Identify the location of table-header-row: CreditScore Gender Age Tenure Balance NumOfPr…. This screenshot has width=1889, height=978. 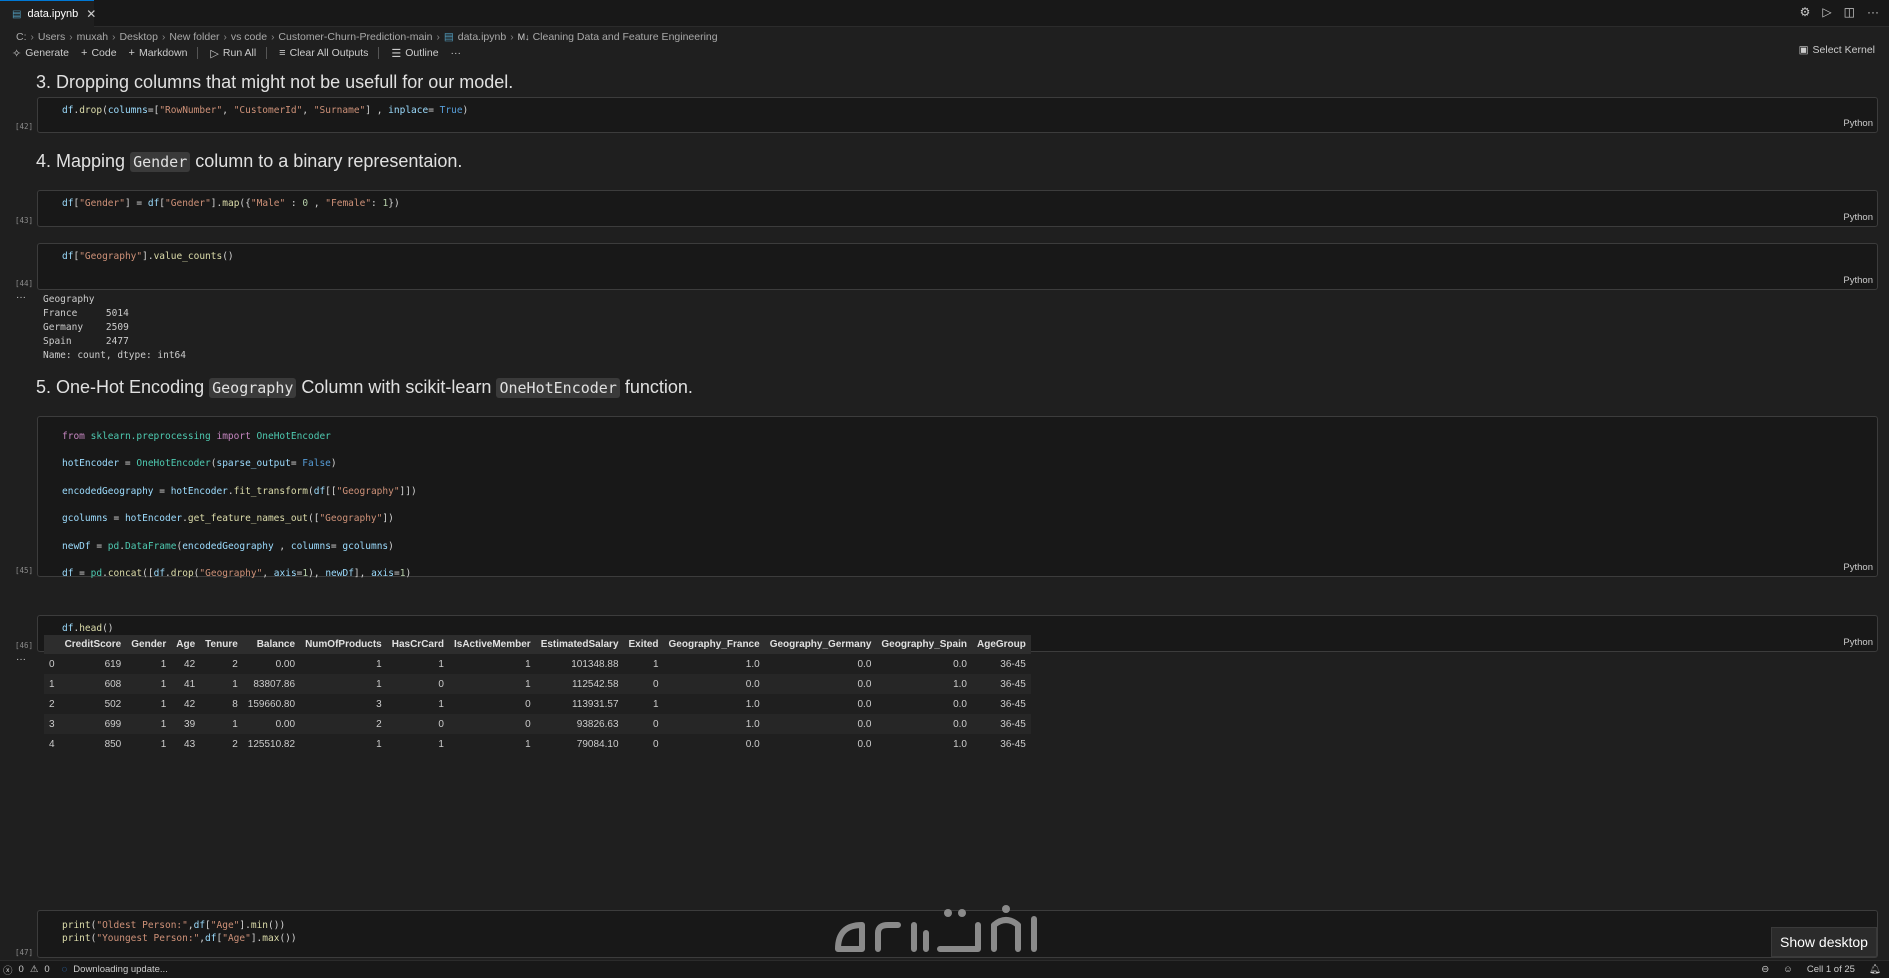
(537, 644).